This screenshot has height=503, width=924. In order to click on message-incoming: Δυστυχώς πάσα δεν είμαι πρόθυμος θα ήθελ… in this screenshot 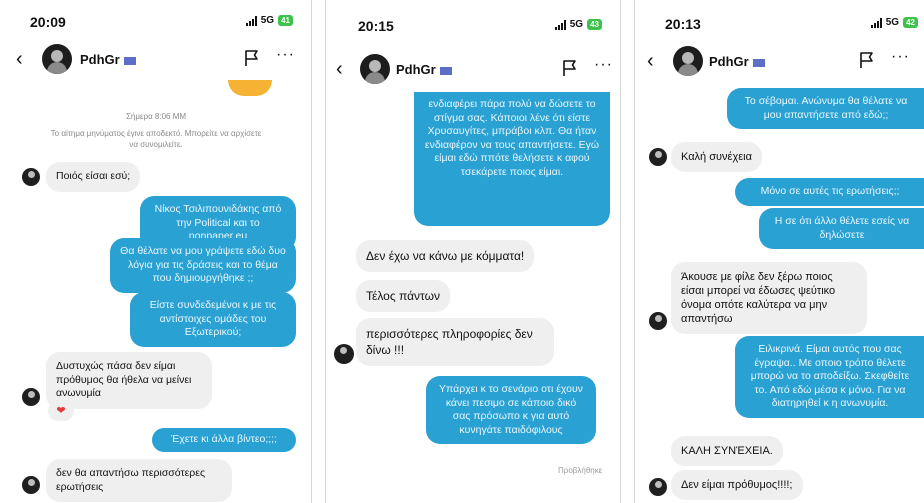, I will do `click(129, 380)`.